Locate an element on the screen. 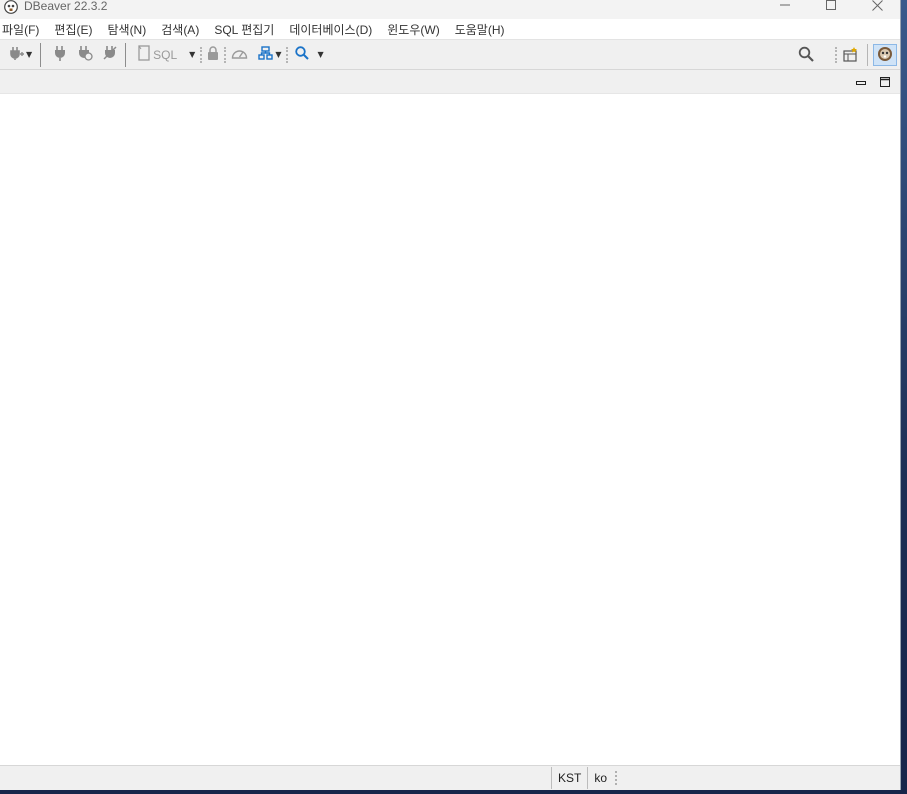 Image resolution: width=907 pixels, height=794 pixels. dbeaver-perspective-button is located at coordinates (885, 55).